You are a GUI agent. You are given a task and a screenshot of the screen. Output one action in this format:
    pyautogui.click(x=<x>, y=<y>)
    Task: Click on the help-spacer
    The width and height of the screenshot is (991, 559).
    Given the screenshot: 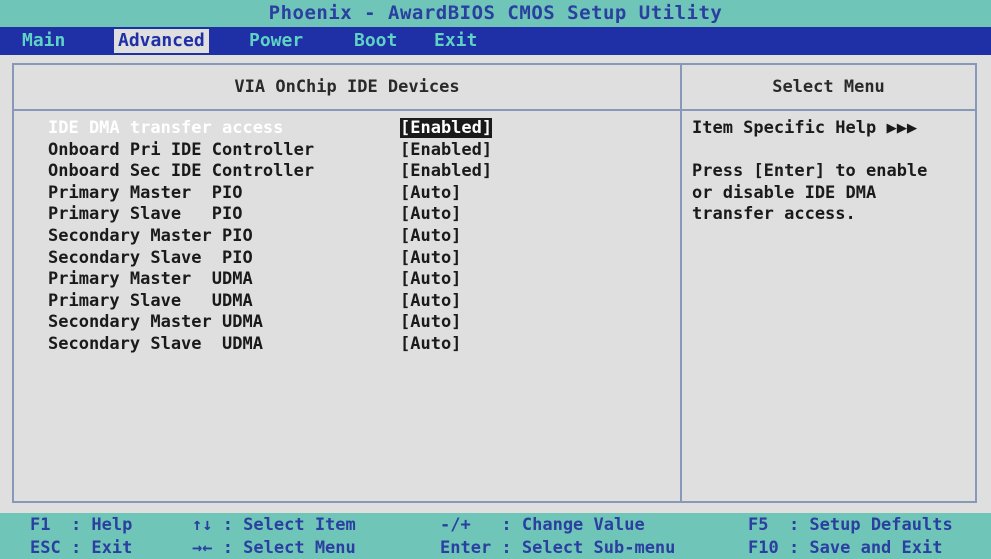 What is the action you would take?
    pyautogui.click(x=809, y=151)
    